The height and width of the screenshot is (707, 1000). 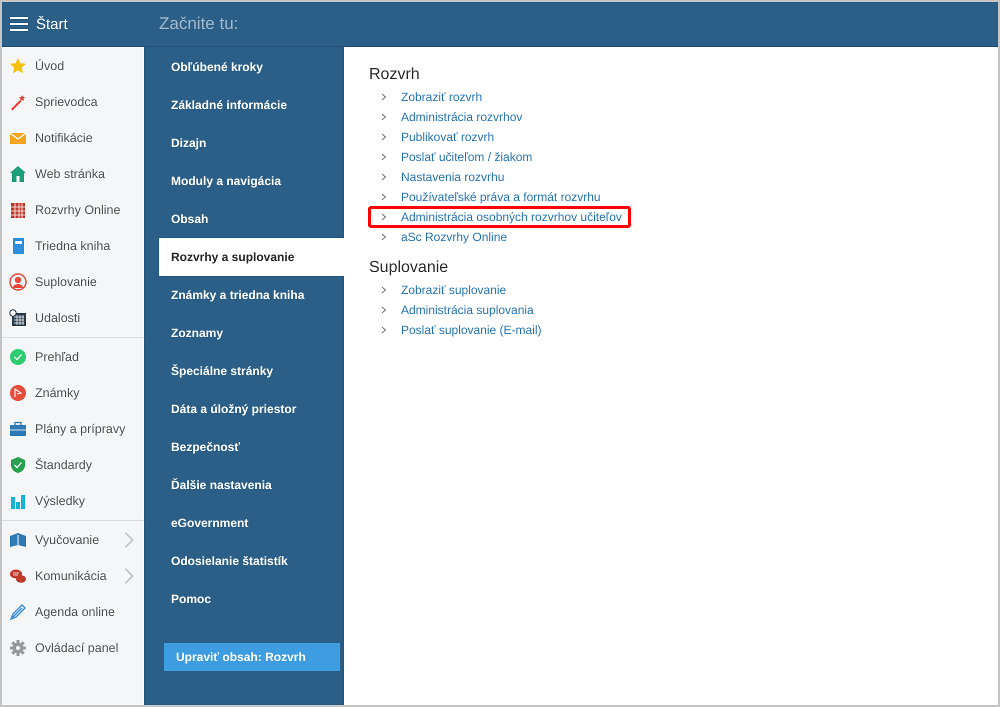 What do you see at coordinates (18, 102) in the screenshot?
I see `magic-wand-icon` at bounding box center [18, 102].